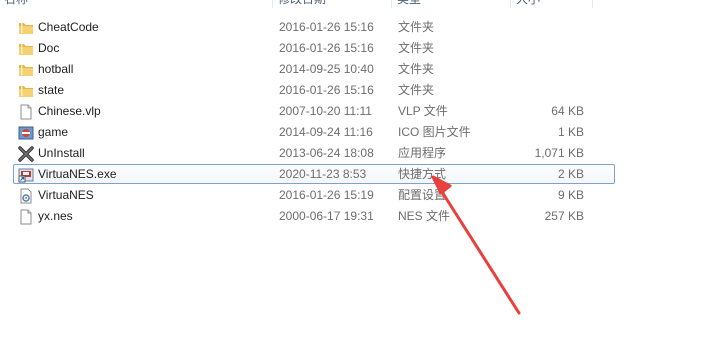  Describe the element at coordinates (476, 245) in the screenshot. I see `annotation-arrow` at that location.